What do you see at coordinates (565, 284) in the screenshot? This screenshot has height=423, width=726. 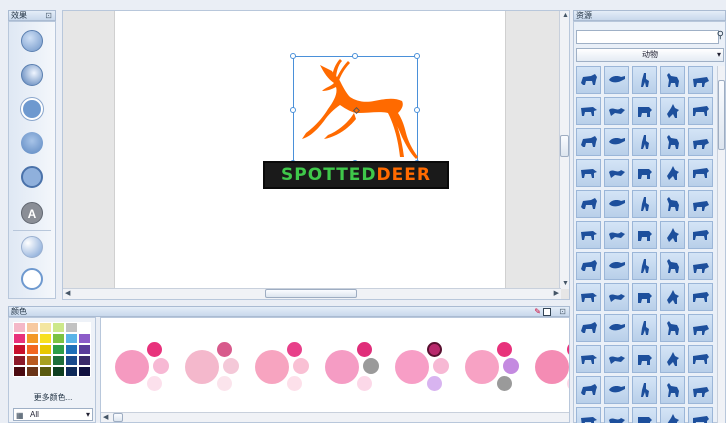 I see `scroll-down-icon: ▼` at bounding box center [565, 284].